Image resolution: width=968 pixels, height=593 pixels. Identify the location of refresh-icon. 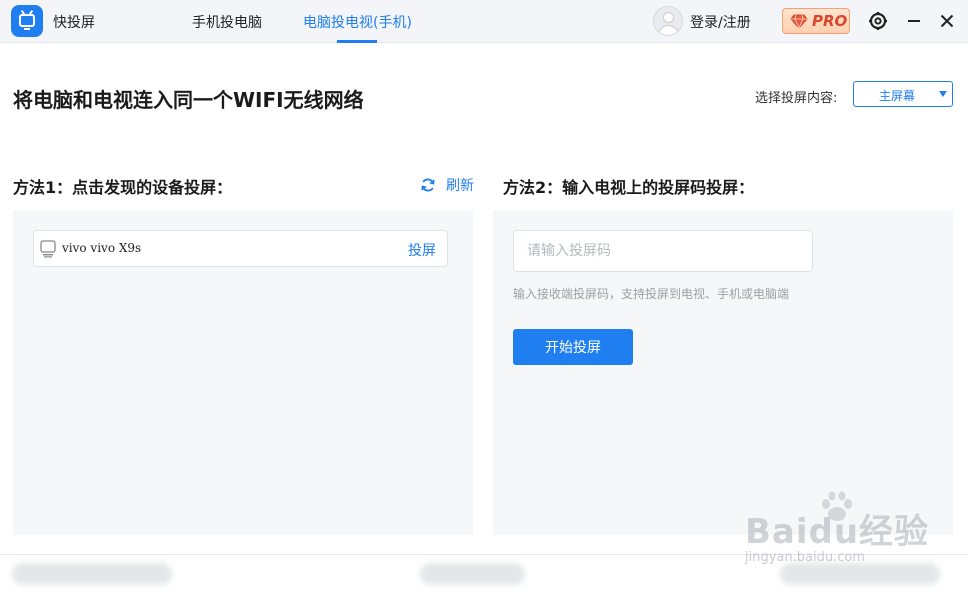
(428, 185).